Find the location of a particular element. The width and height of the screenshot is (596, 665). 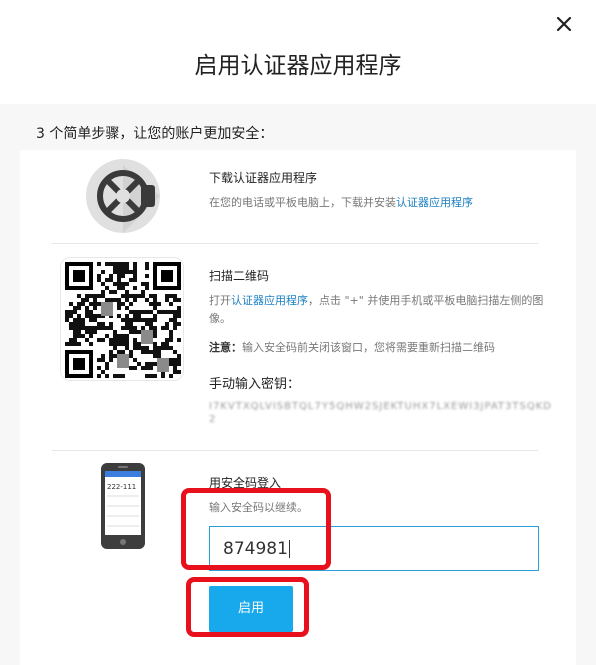

authenticator-app-icon is located at coordinates (123, 196).